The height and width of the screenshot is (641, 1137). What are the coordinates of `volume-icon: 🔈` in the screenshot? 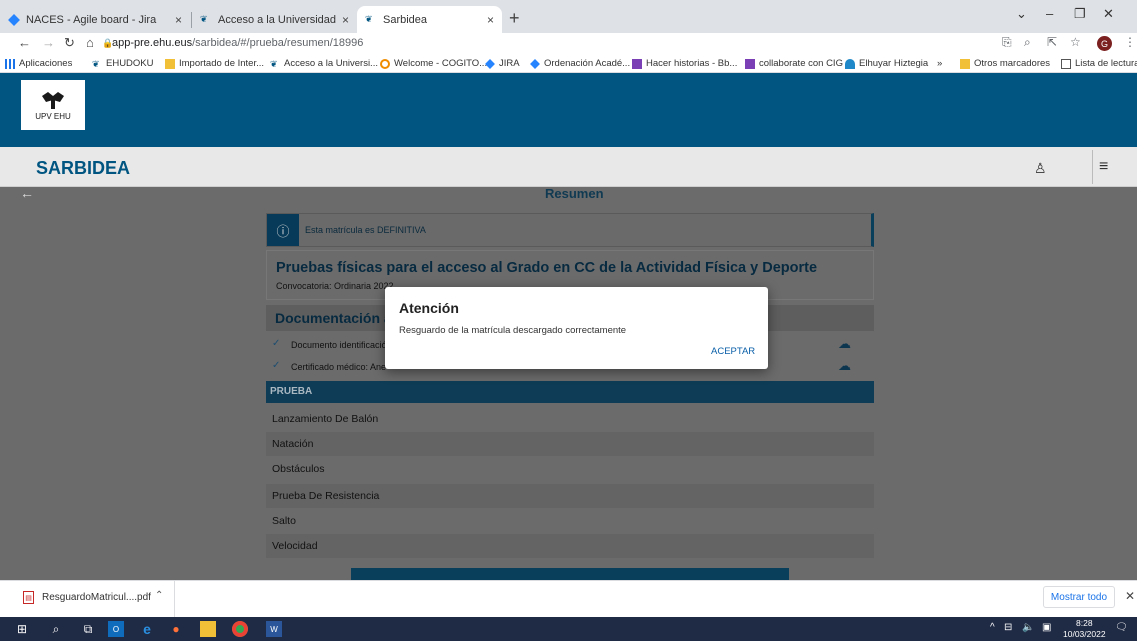 It's located at (1028, 627).